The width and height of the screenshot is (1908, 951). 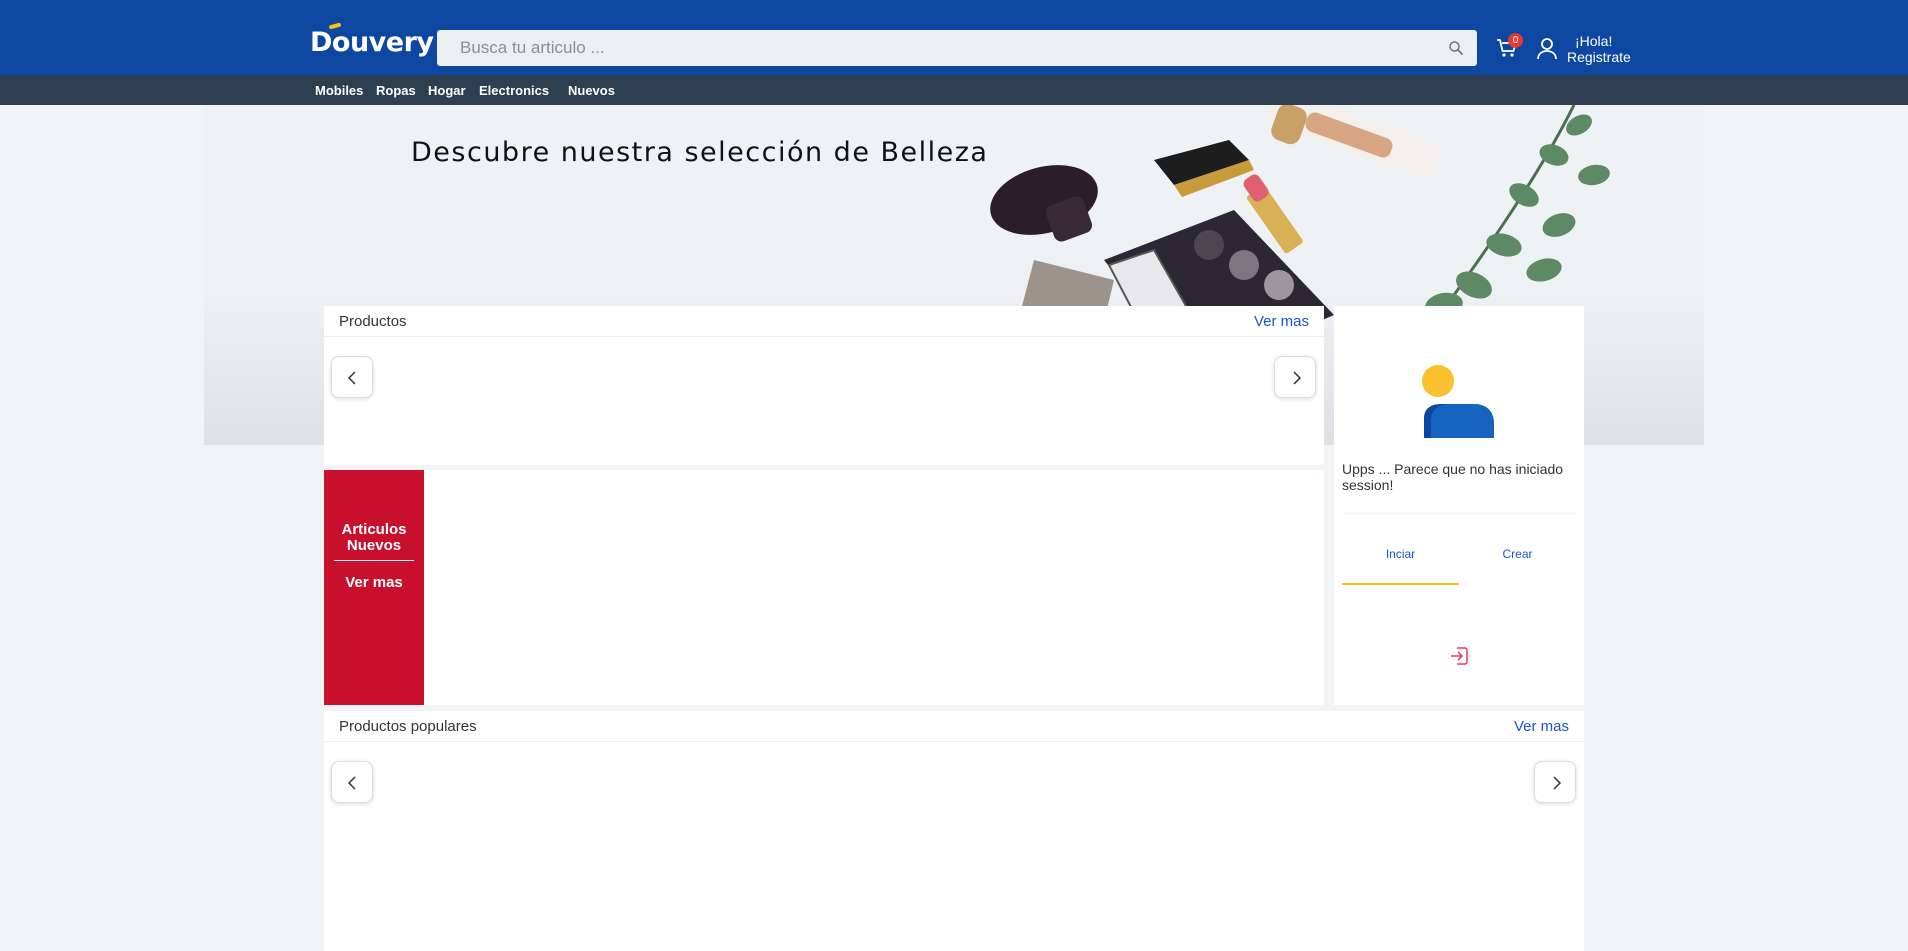 I want to click on nav-item-ropas: Ropas, so click(x=396, y=90).